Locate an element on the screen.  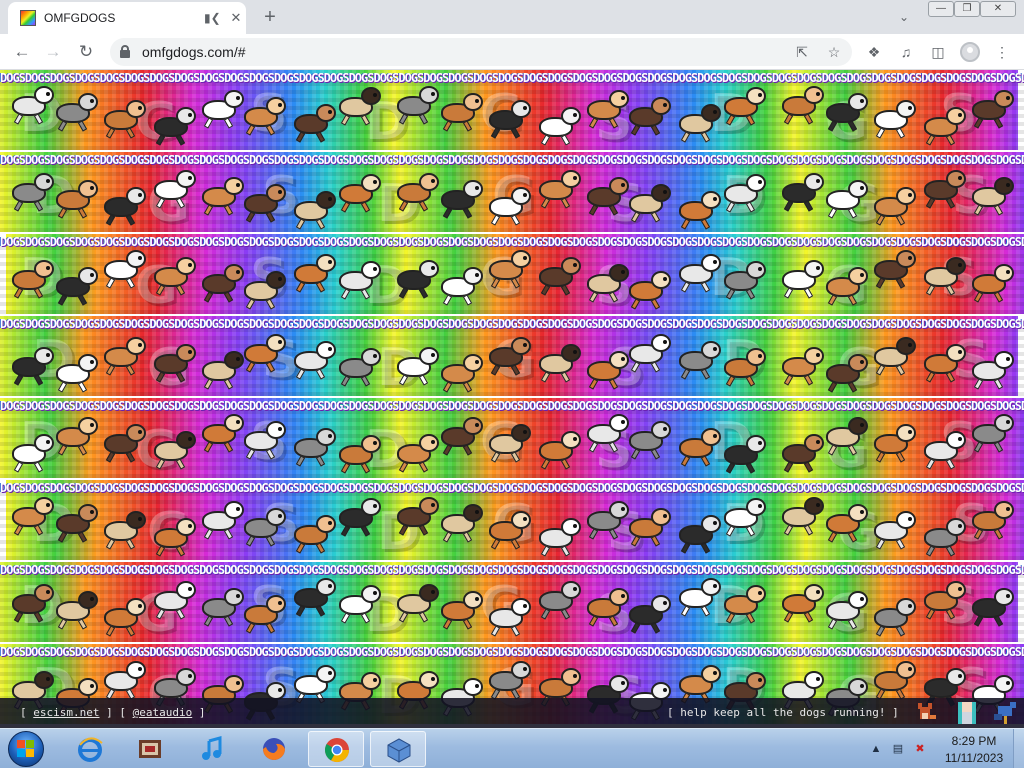
lock-icon is located at coordinates (125, 51).